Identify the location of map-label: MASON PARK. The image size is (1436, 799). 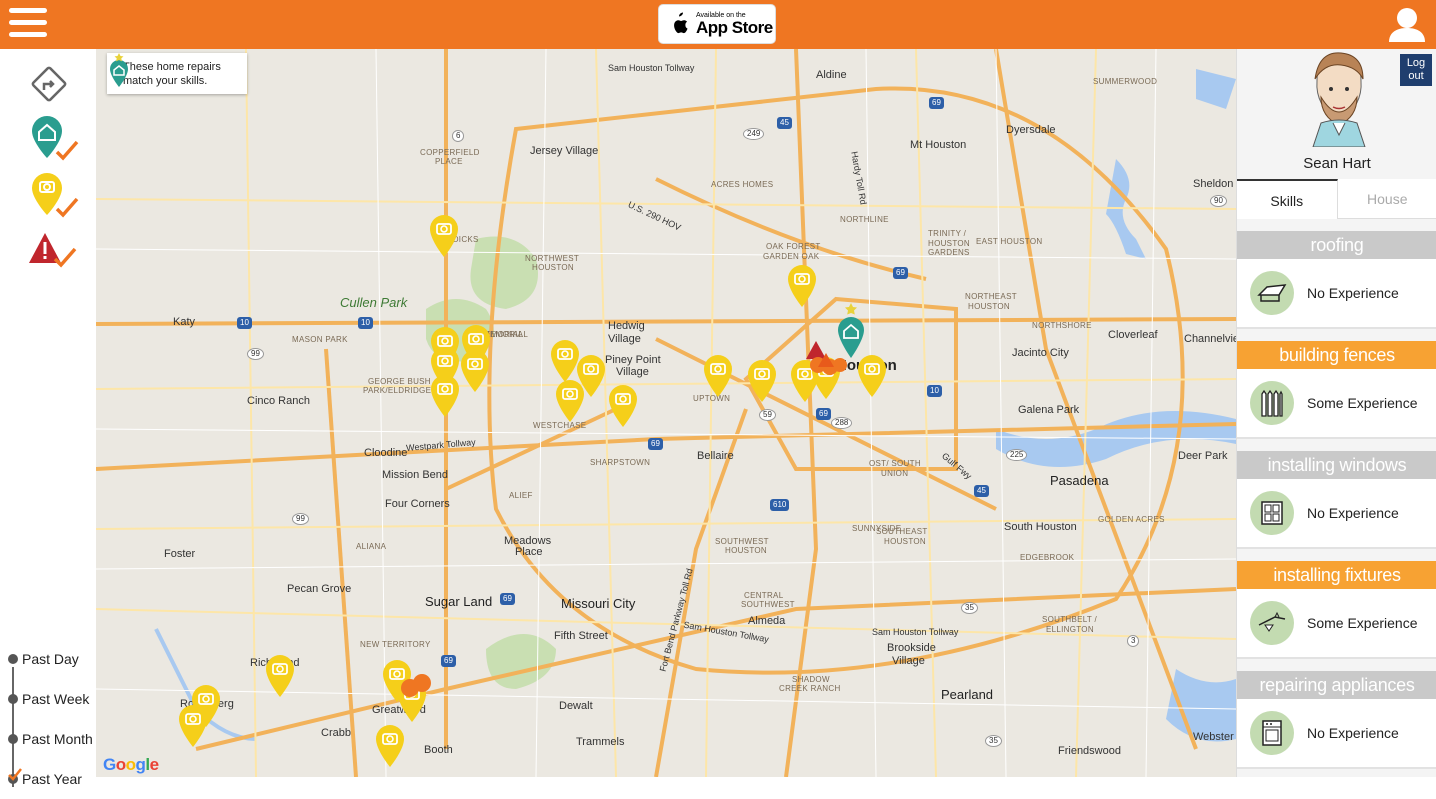
(320, 339).